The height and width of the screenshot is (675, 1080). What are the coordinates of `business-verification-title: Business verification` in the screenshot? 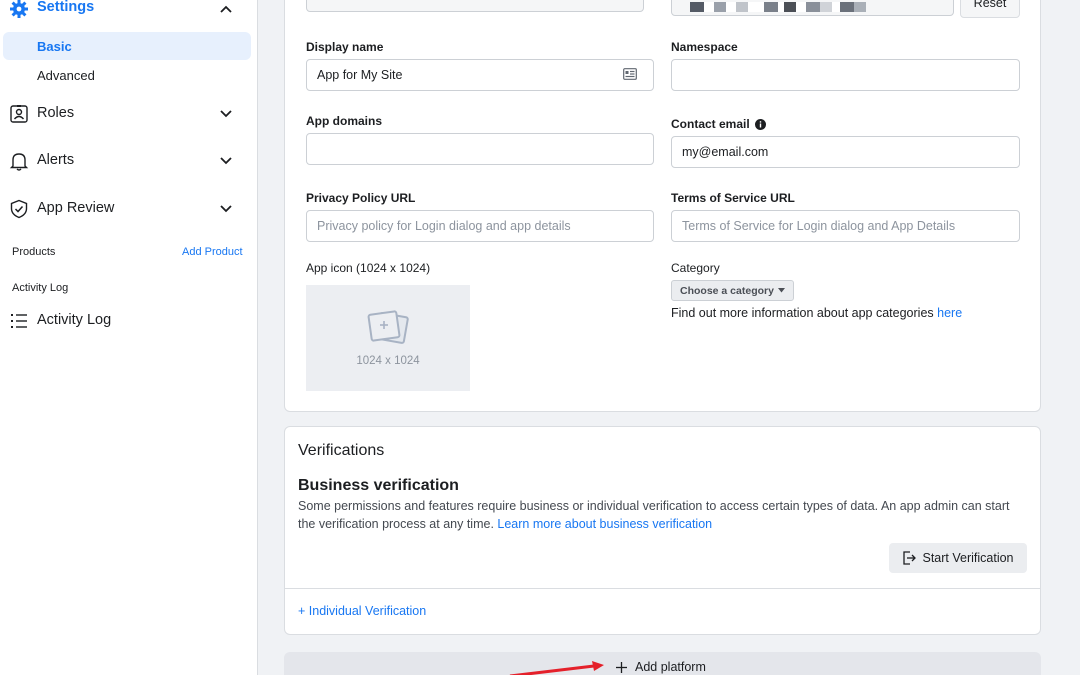 It's located at (378, 485).